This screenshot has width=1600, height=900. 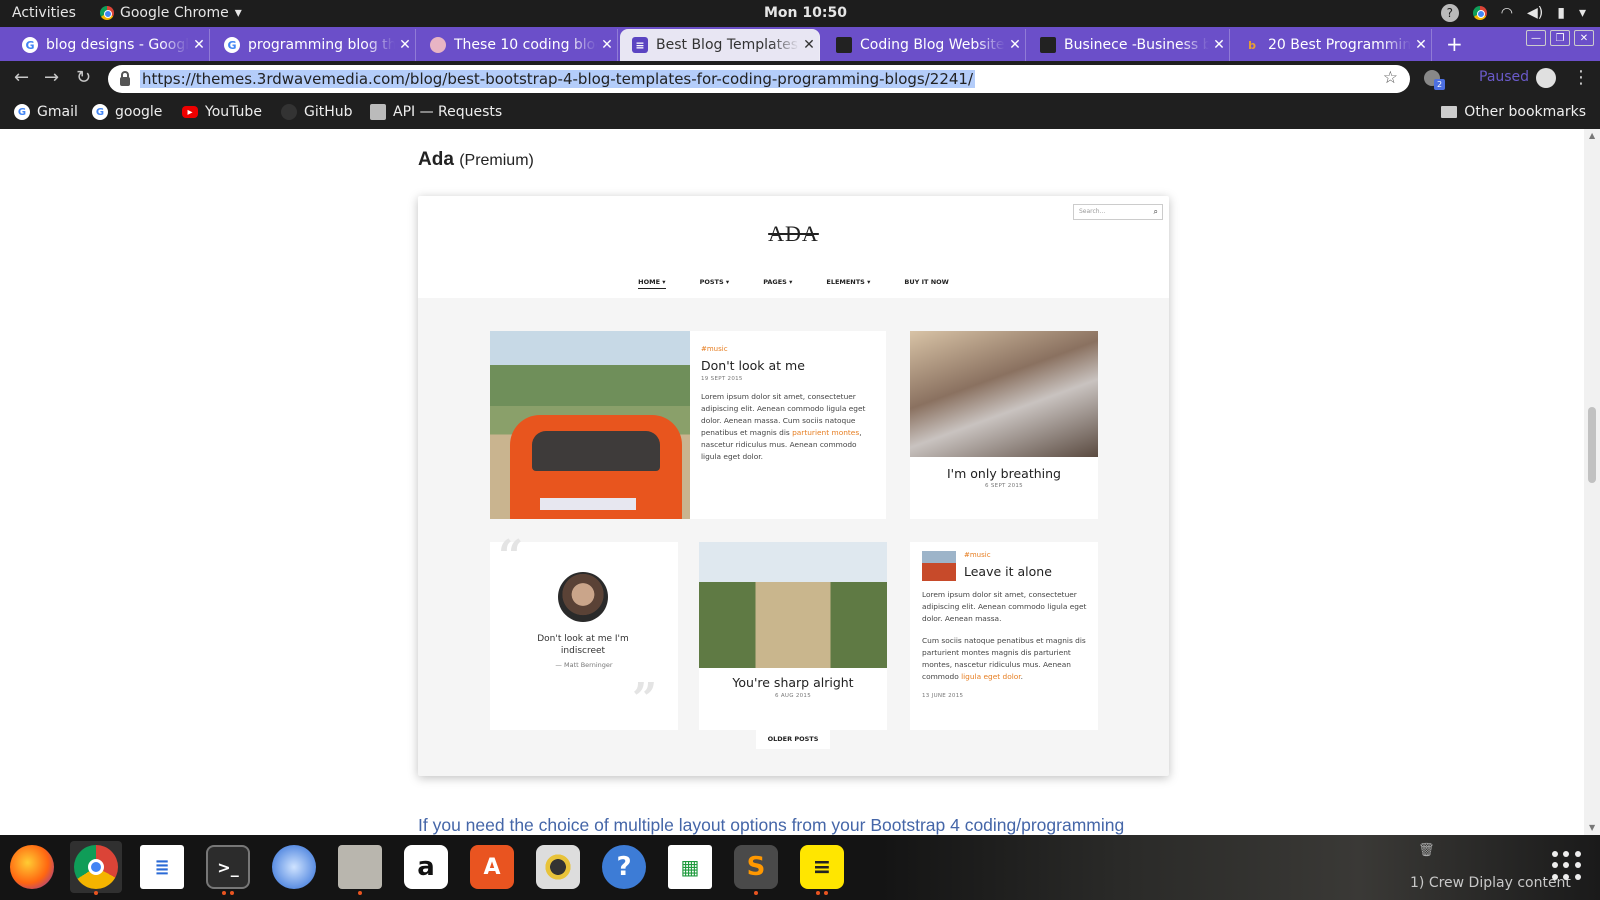 What do you see at coordinates (645, 699) in the screenshot?
I see `close-quote-icon: ”` at bounding box center [645, 699].